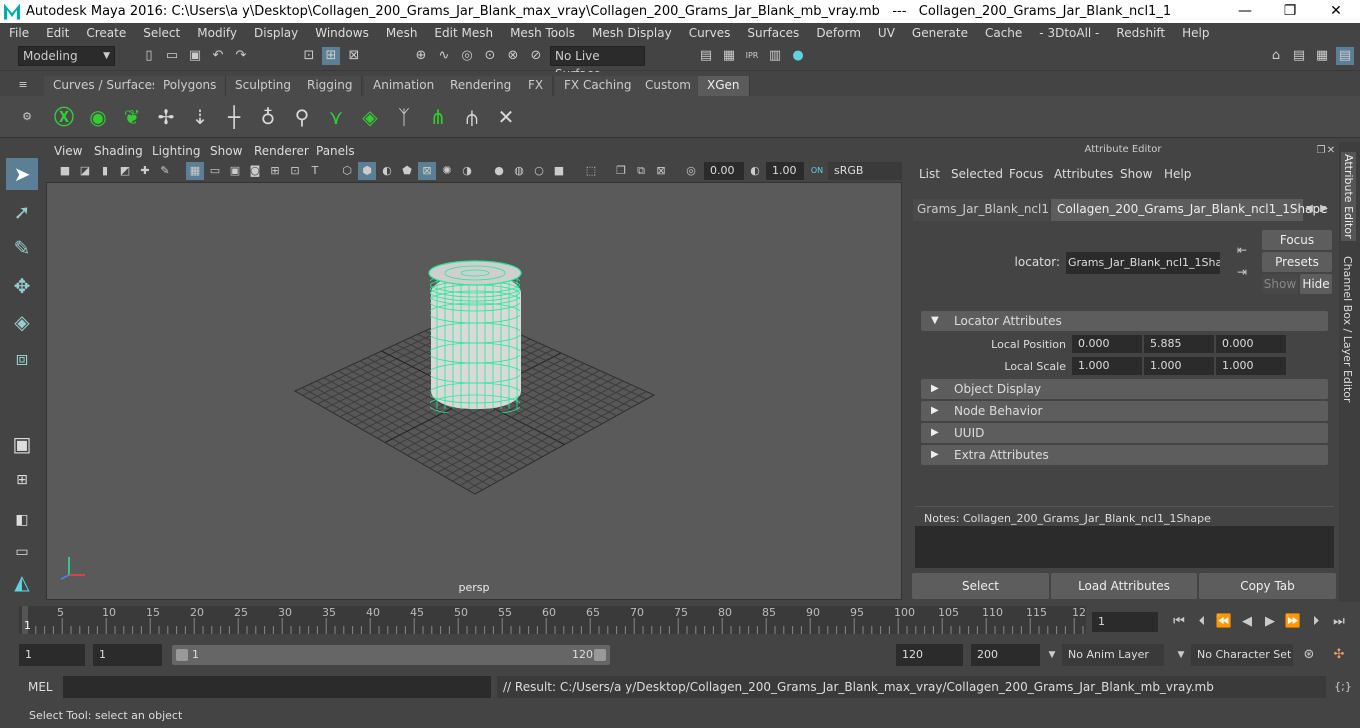 The image size is (1360, 728). I want to click on xgen-cut-icon: ⫛, so click(472, 117).